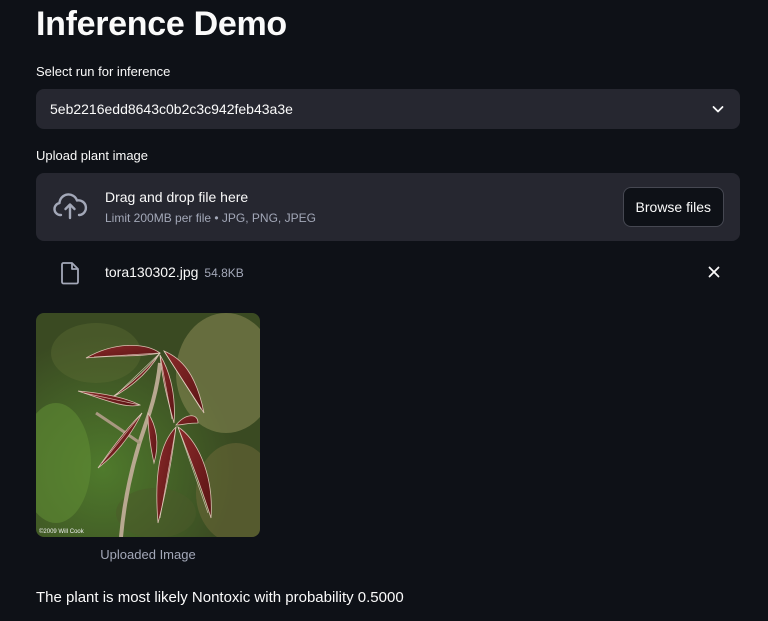 Image resolution: width=768 pixels, height=621 pixels. What do you see at coordinates (152, 272) in the screenshot?
I see `uploaded-file-name: tora130302.jpg` at bounding box center [152, 272].